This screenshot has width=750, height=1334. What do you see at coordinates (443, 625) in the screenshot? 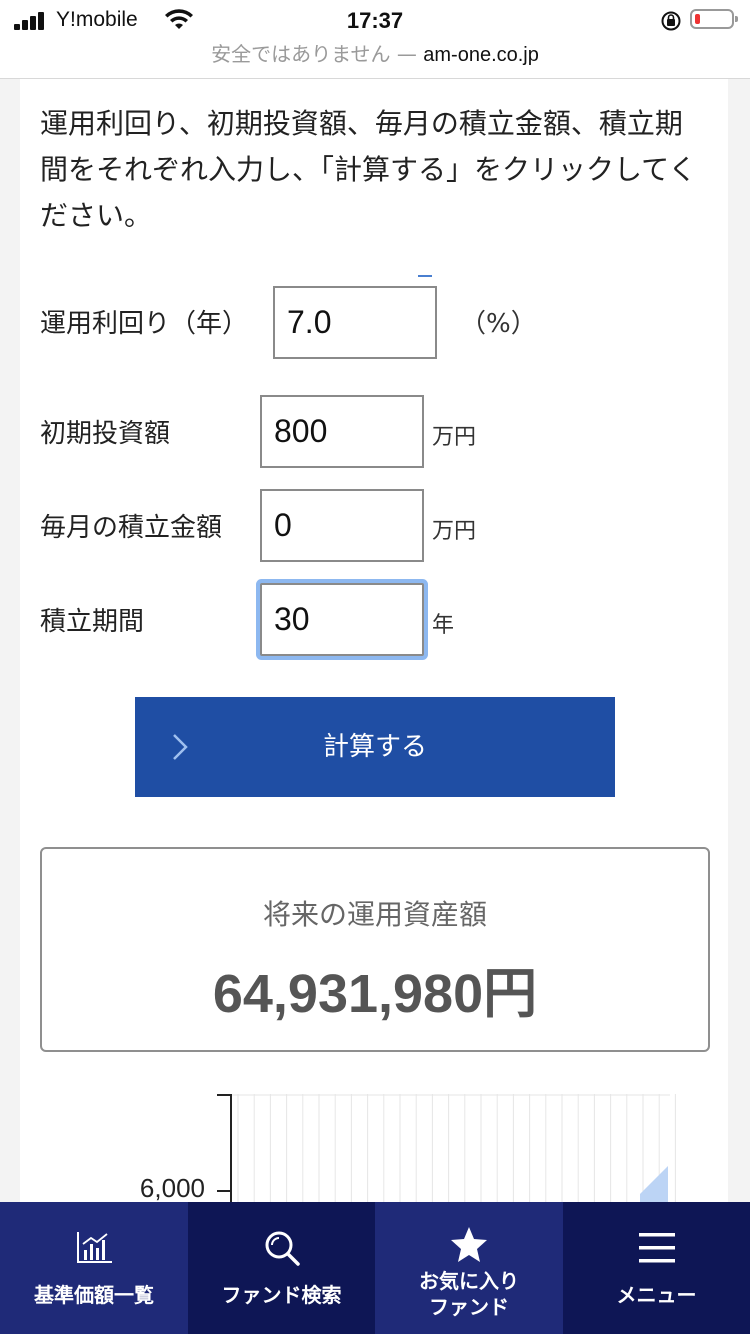
I see `period-unit: 年` at bounding box center [443, 625].